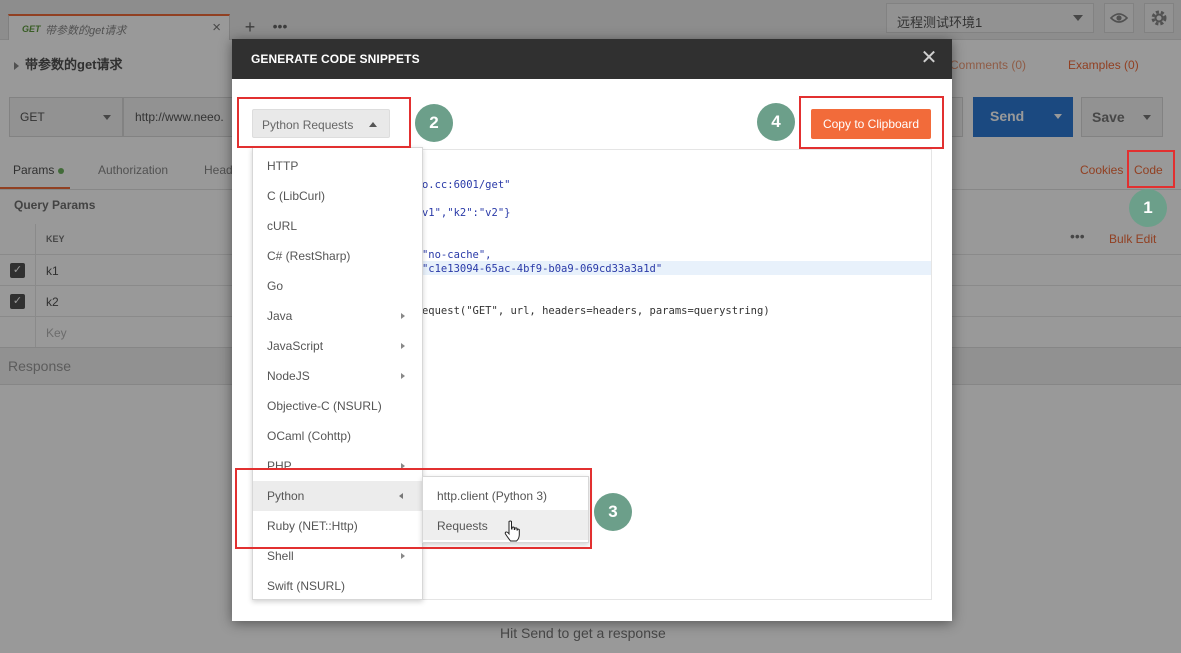 The width and height of the screenshot is (1181, 653). What do you see at coordinates (592, 59) in the screenshot?
I see `modal-header: GENERATE CODE SNIPPETS ✕` at bounding box center [592, 59].